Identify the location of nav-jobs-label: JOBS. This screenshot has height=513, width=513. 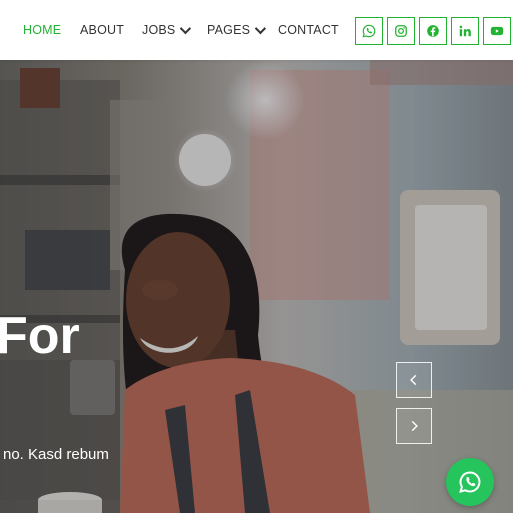
(159, 30).